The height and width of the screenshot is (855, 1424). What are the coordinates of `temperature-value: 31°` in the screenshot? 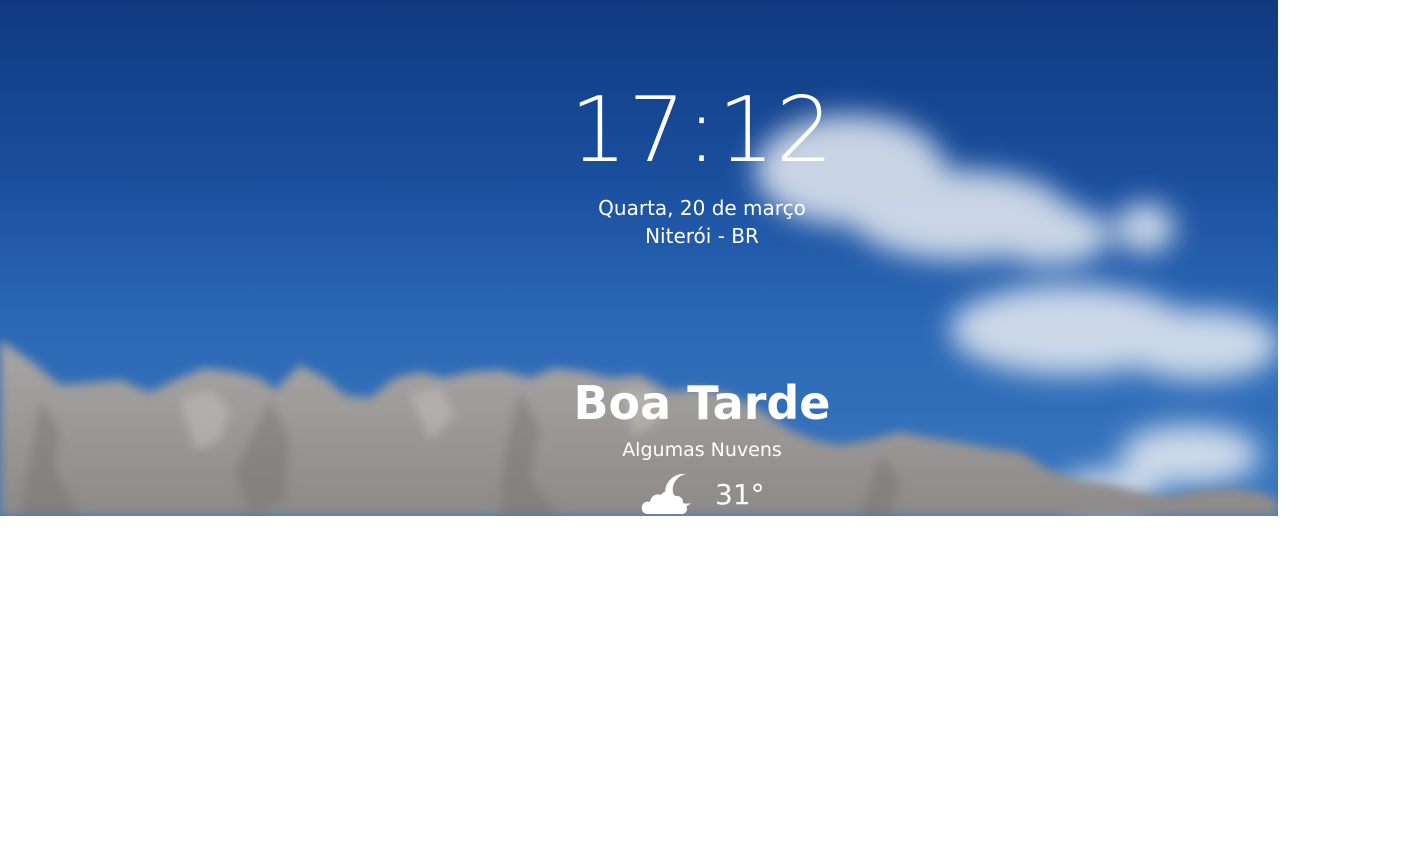 It's located at (740, 494).